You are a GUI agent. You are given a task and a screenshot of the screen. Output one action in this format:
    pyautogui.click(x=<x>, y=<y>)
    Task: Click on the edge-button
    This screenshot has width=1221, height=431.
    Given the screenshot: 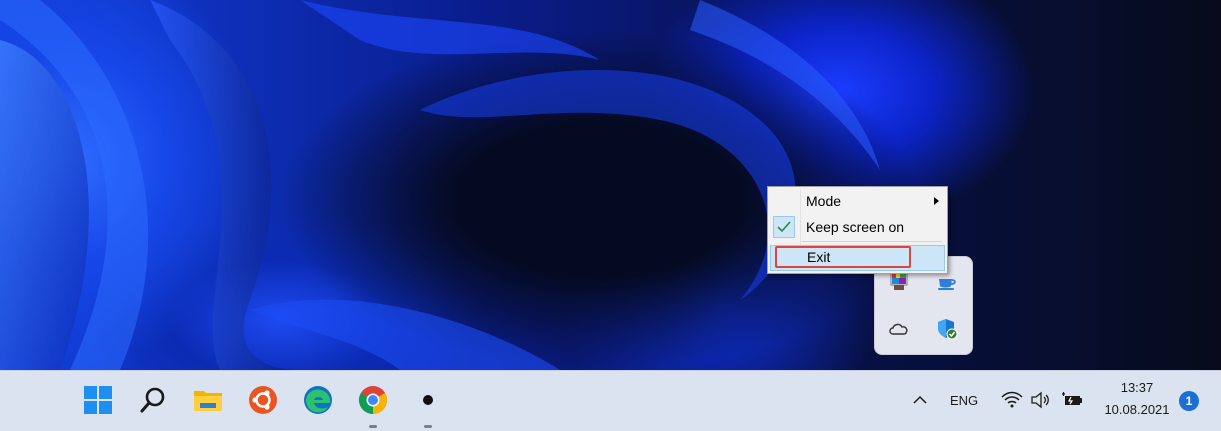 What is the action you would take?
    pyautogui.click(x=318, y=400)
    